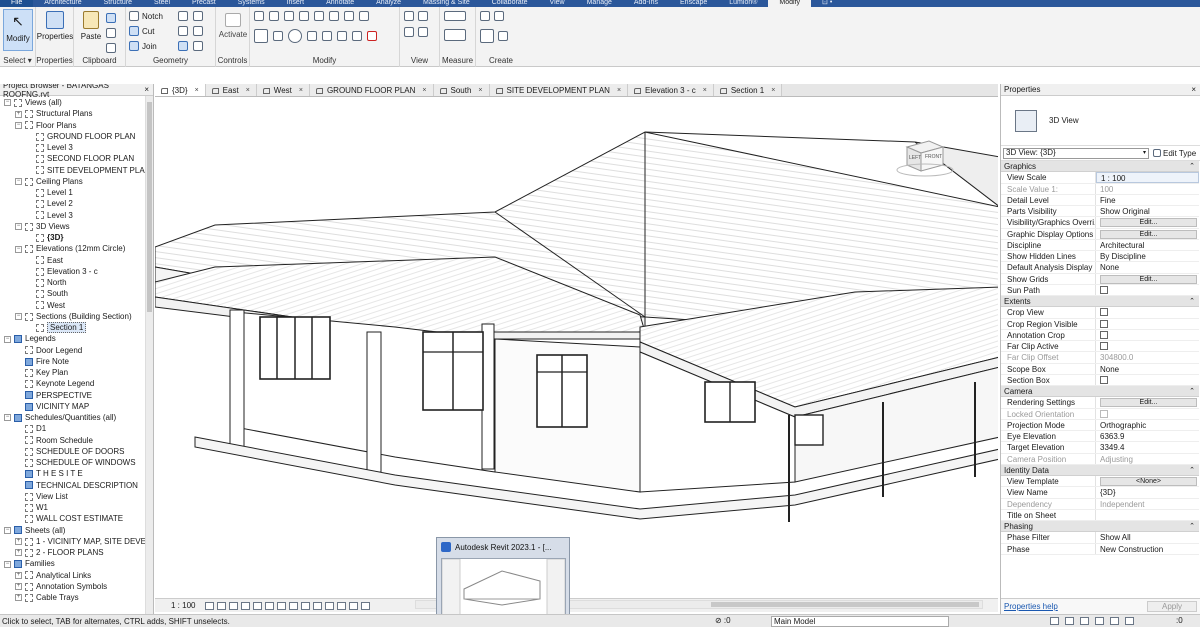 Image resolution: width=1200 pixels, height=627 pixels. I want to click on browser-node: +2 - FLOOR PLANS, so click(76, 552).